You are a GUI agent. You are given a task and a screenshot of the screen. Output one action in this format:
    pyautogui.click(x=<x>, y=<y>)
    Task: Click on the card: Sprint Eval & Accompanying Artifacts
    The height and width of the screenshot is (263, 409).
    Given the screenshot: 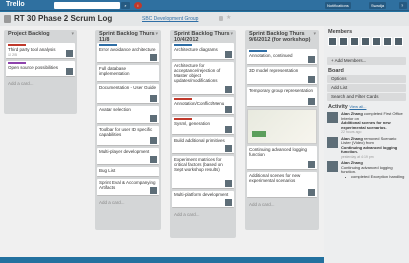 What is the action you would take?
    pyautogui.click(x=128, y=187)
    